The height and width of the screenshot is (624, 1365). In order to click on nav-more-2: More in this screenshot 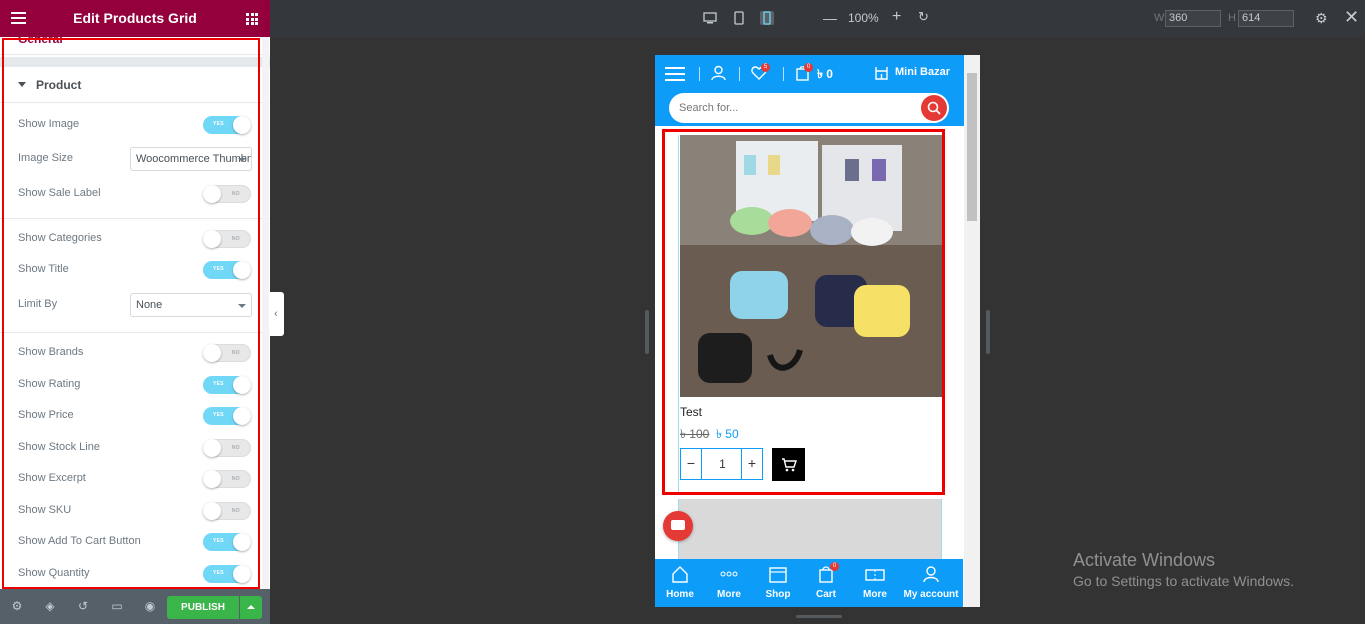, I will do `click(875, 583)`.